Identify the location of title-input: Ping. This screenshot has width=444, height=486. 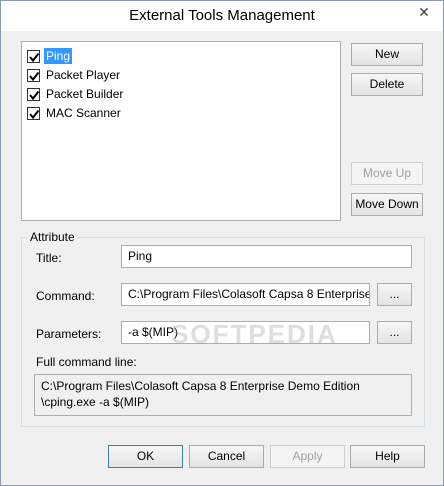
(266, 256).